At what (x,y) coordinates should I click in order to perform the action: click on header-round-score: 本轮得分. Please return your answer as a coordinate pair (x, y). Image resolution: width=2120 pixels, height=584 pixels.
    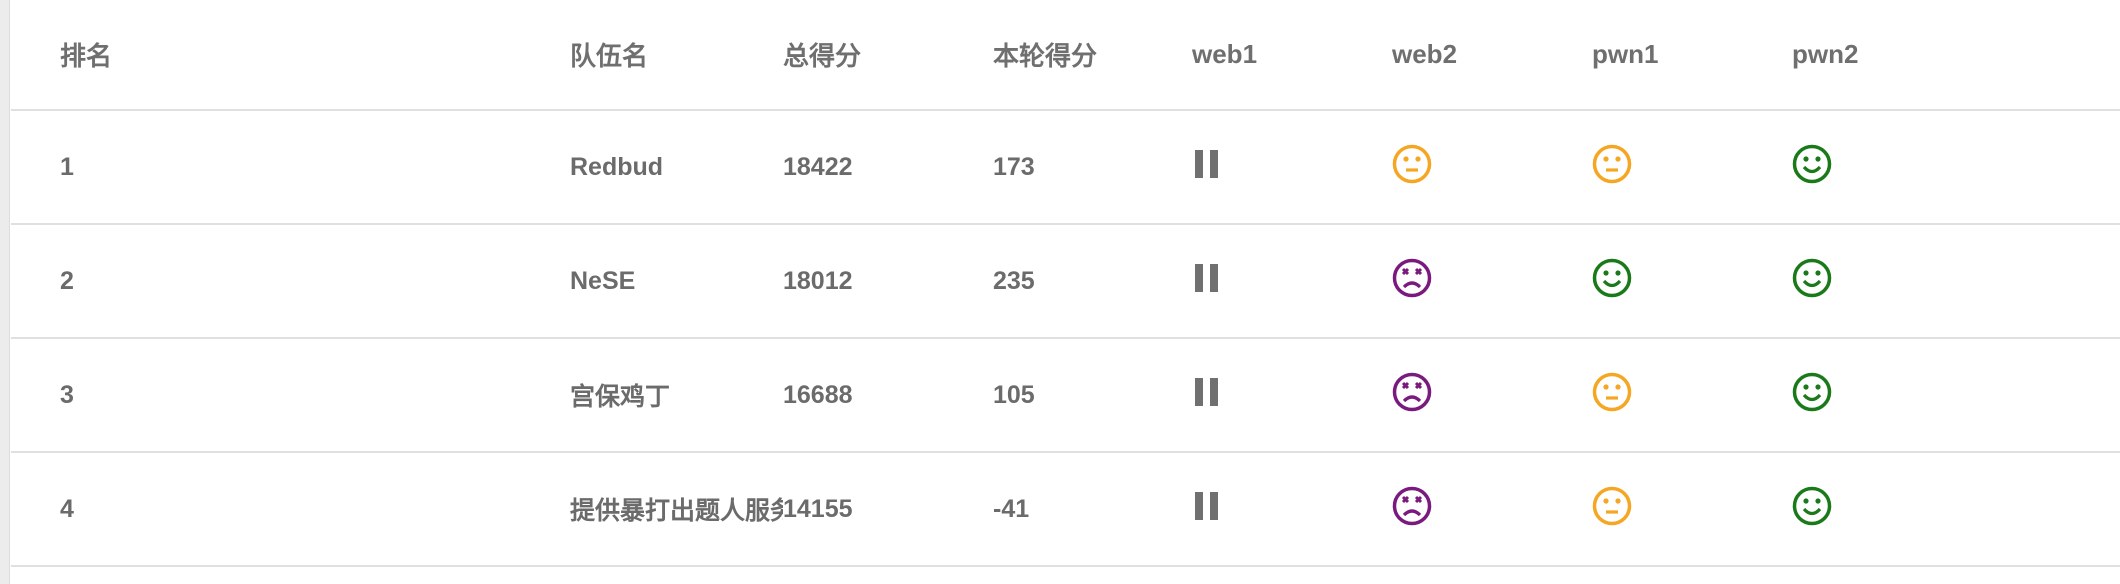
    Looking at the image, I should click on (1092, 55).